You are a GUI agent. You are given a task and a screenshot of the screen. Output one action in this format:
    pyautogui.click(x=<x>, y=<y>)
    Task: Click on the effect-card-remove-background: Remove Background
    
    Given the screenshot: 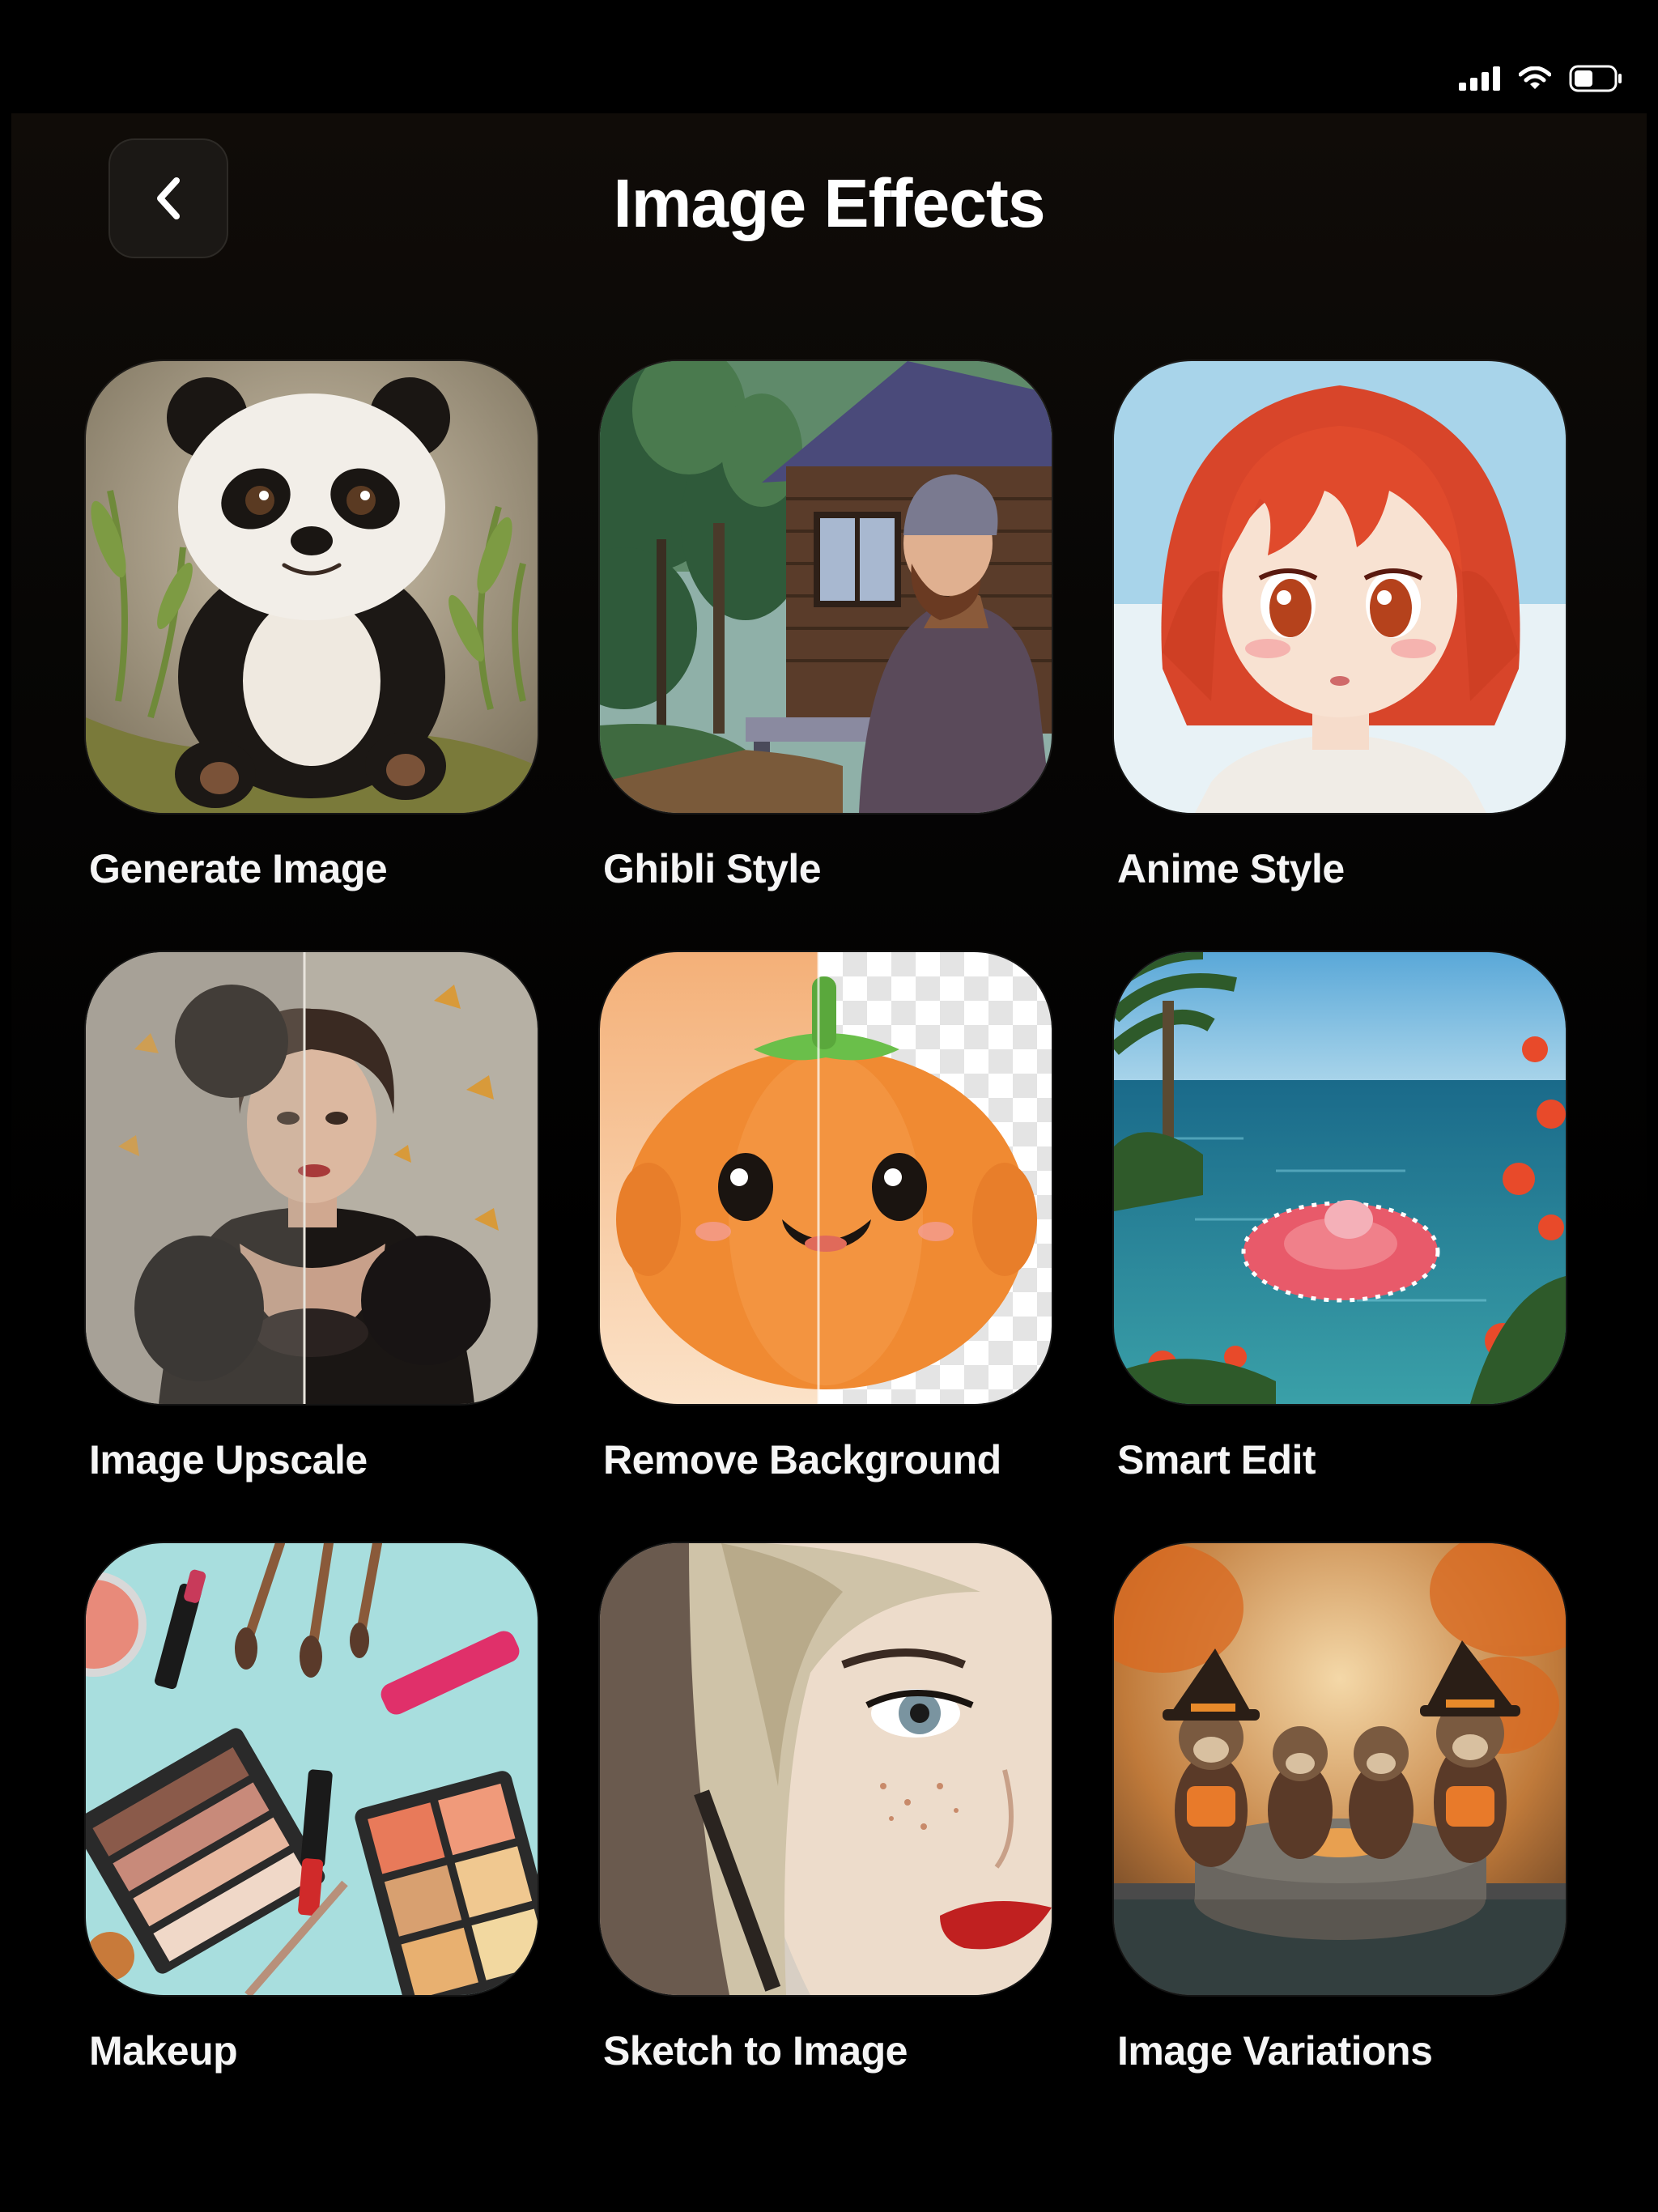 What is the action you would take?
    pyautogui.click(x=826, y=1217)
    